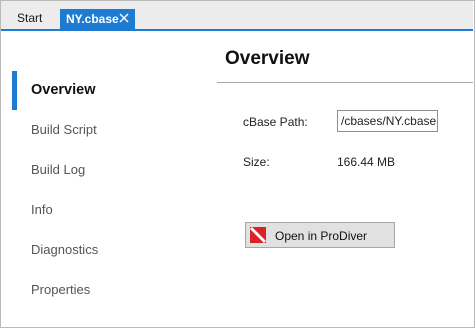 This screenshot has width=475, height=328. I want to click on prodiver-icon, so click(258, 235).